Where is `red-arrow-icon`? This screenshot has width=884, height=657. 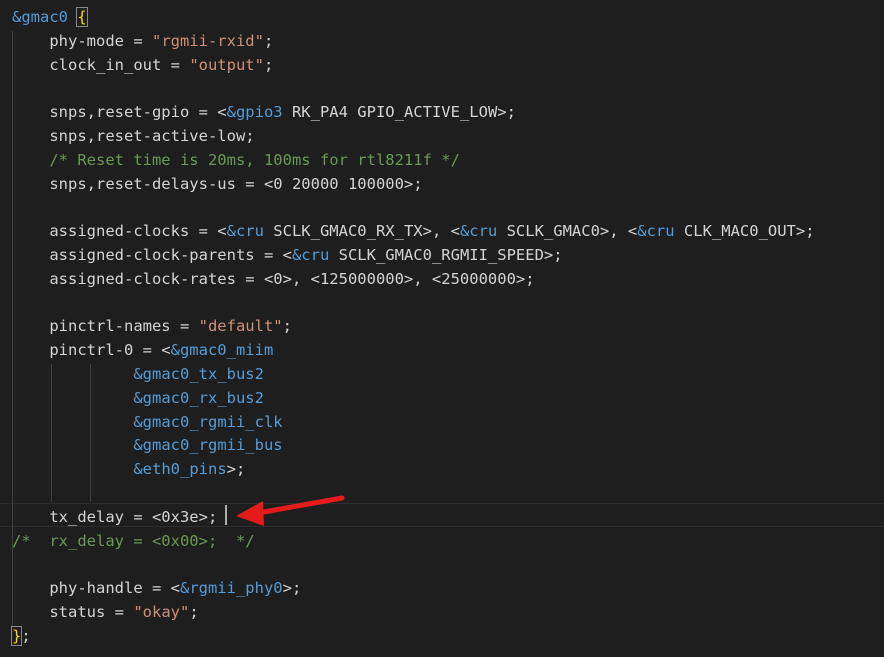
red-arrow-icon is located at coordinates (290, 510).